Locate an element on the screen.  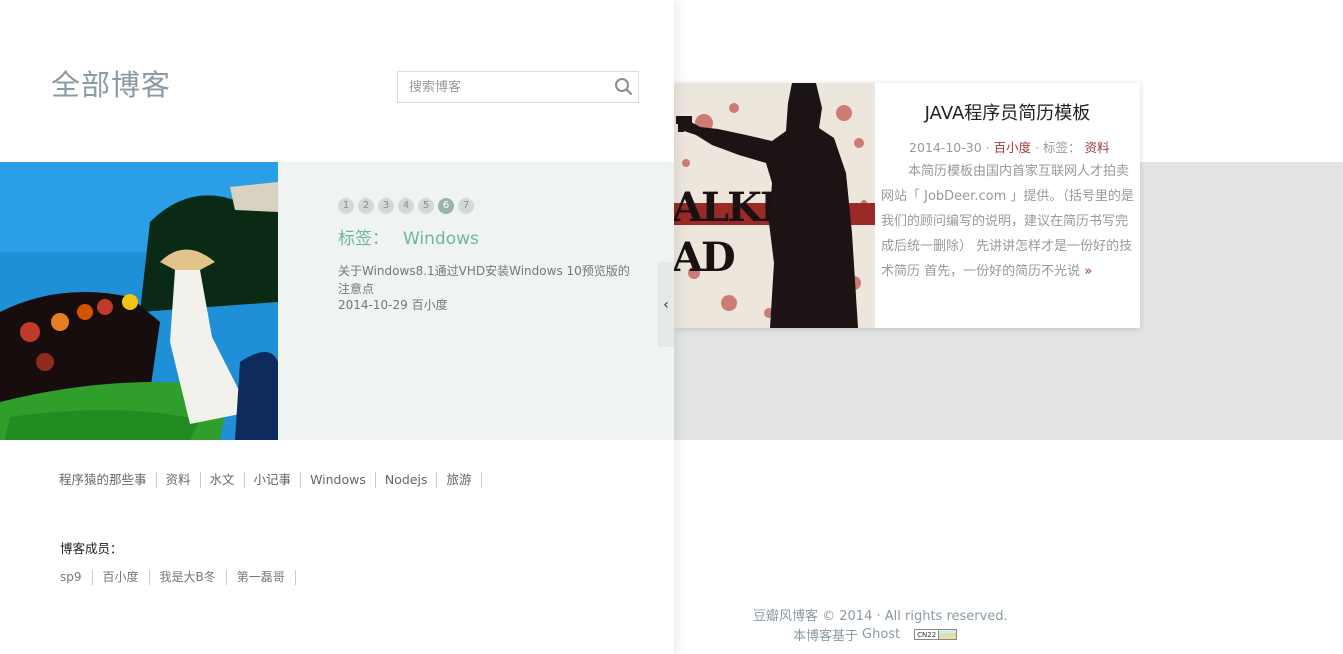
featured-image is located at coordinates (139, 301).